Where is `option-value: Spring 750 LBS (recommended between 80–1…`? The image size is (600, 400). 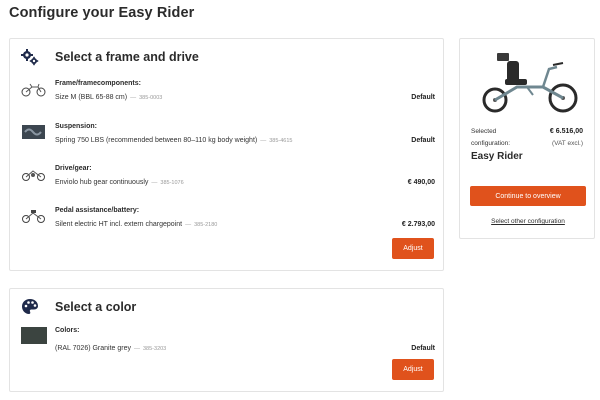 option-value: Spring 750 LBS (recommended between 80–1… is located at coordinates (174, 140).